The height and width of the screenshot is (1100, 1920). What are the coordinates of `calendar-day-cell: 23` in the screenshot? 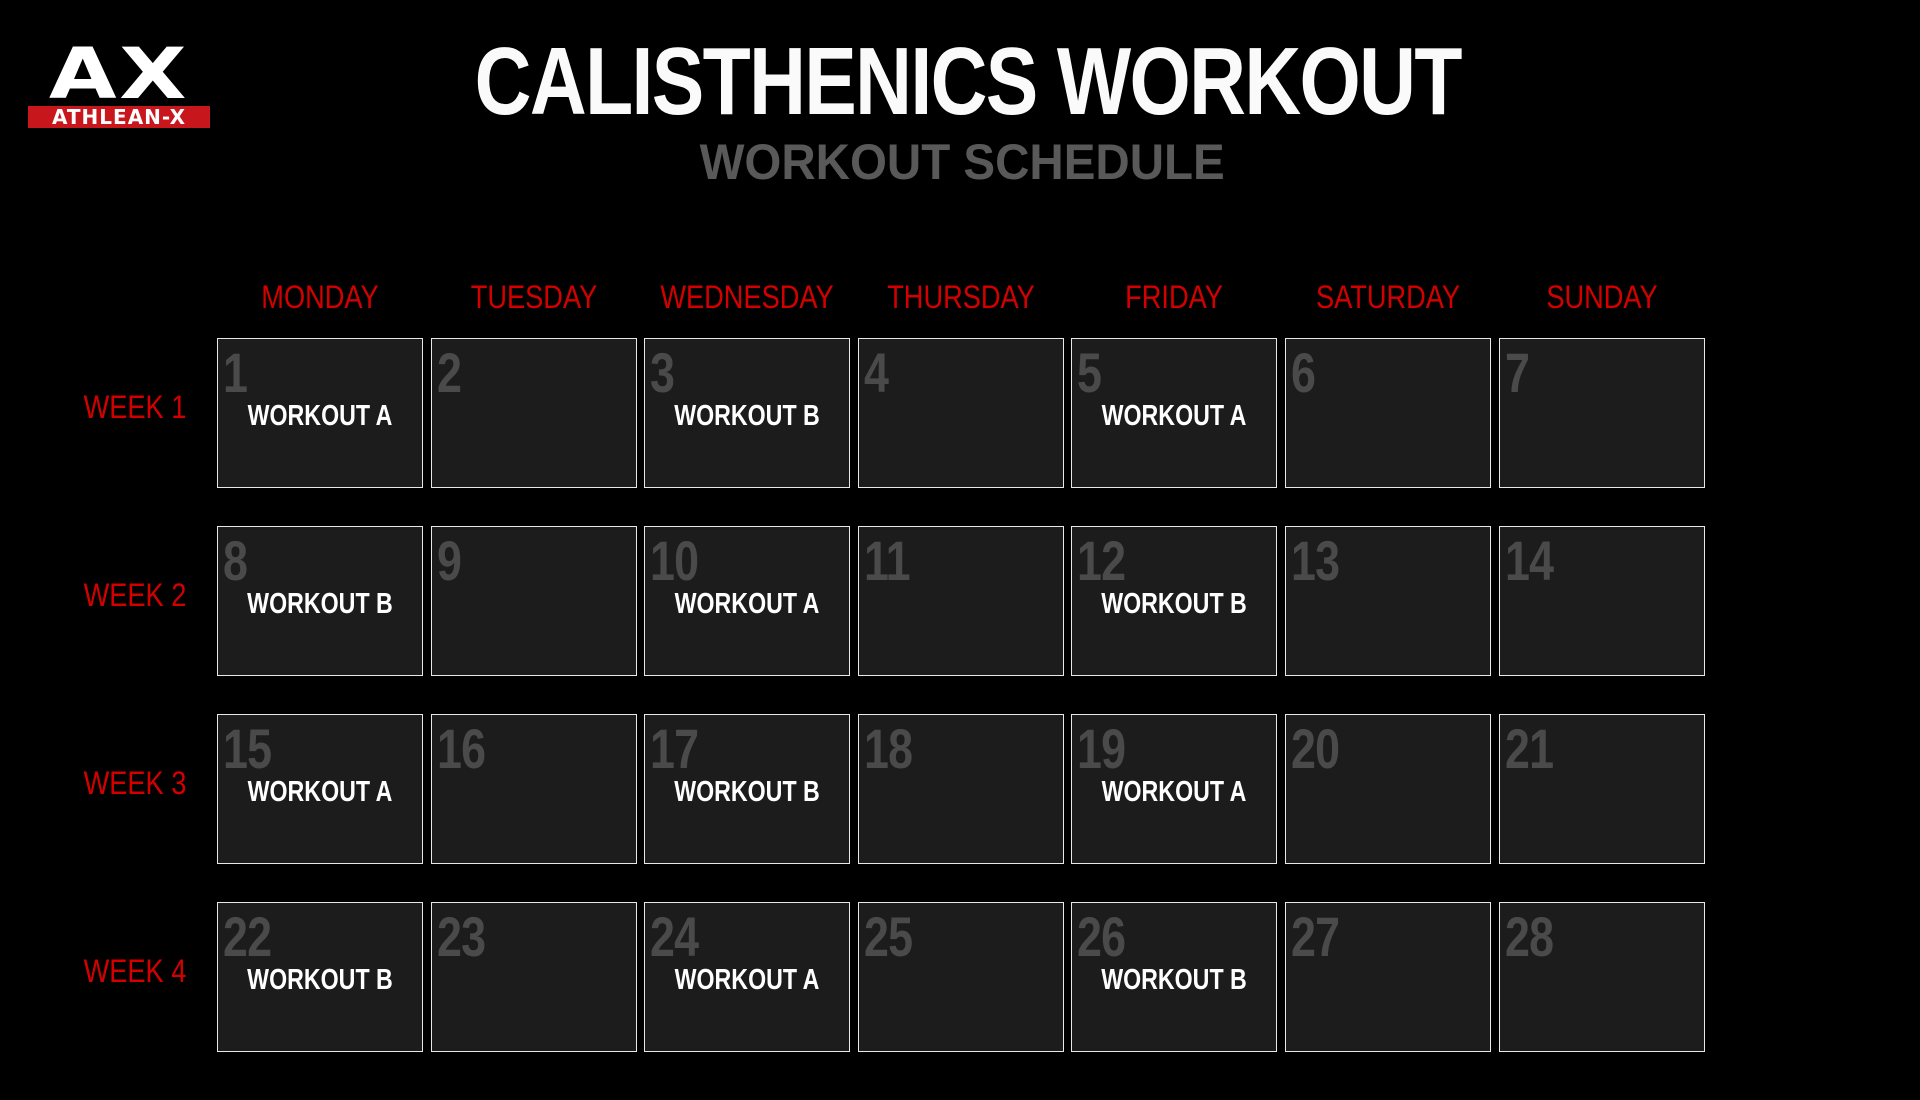 It's located at (534, 977).